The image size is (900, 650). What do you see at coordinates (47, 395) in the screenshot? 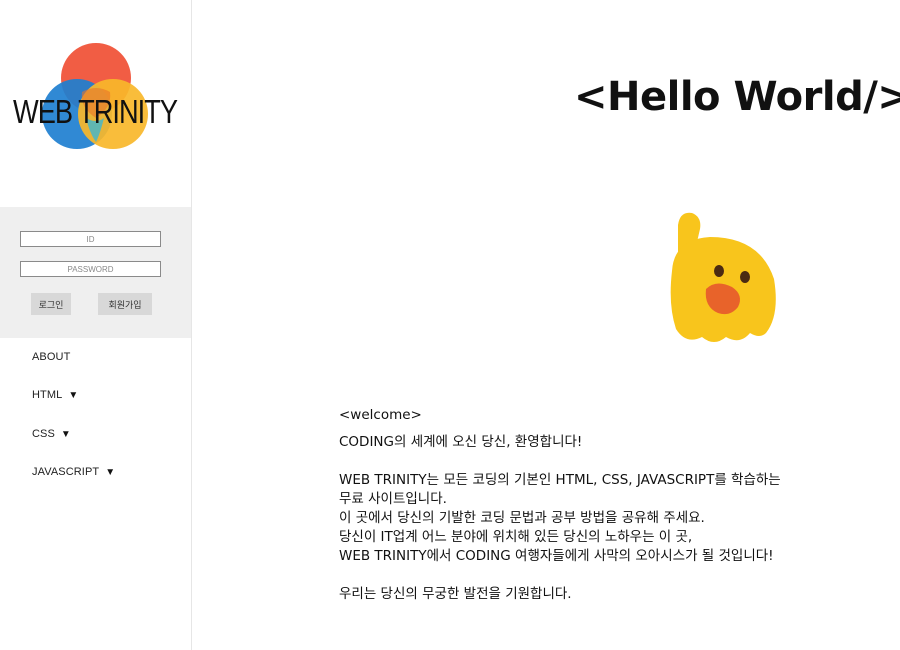
I see `nav-item-label: HTML` at bounding box center [47, 395].